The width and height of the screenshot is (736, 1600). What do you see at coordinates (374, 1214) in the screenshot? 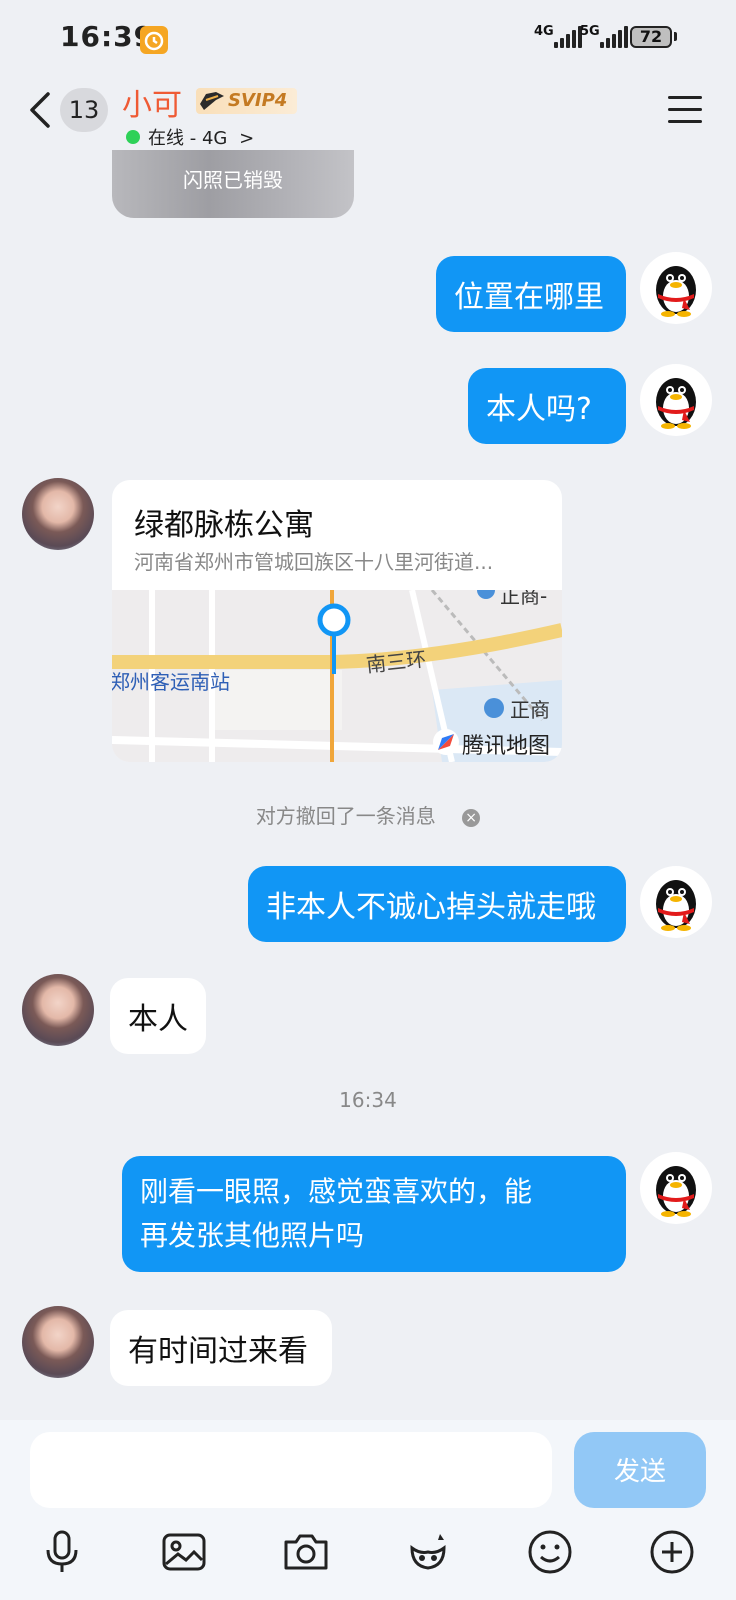
I see `message-bubble-sent: 刚看一眼照，感觉蛮喜欢的，能 再发张其他照片吗` at bounding box center [374, 1214].